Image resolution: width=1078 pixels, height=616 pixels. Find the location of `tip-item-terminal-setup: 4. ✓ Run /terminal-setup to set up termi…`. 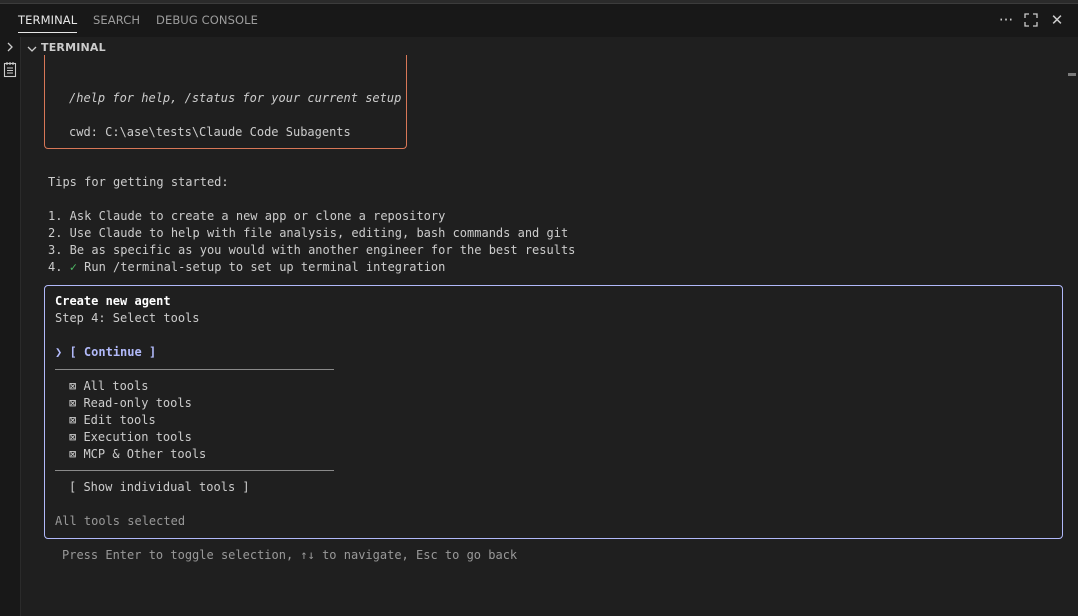

tip-item-terminal-setup: 4. ✓ Run /terminal-setup to set up termi… is located at coordinates (246, 267).